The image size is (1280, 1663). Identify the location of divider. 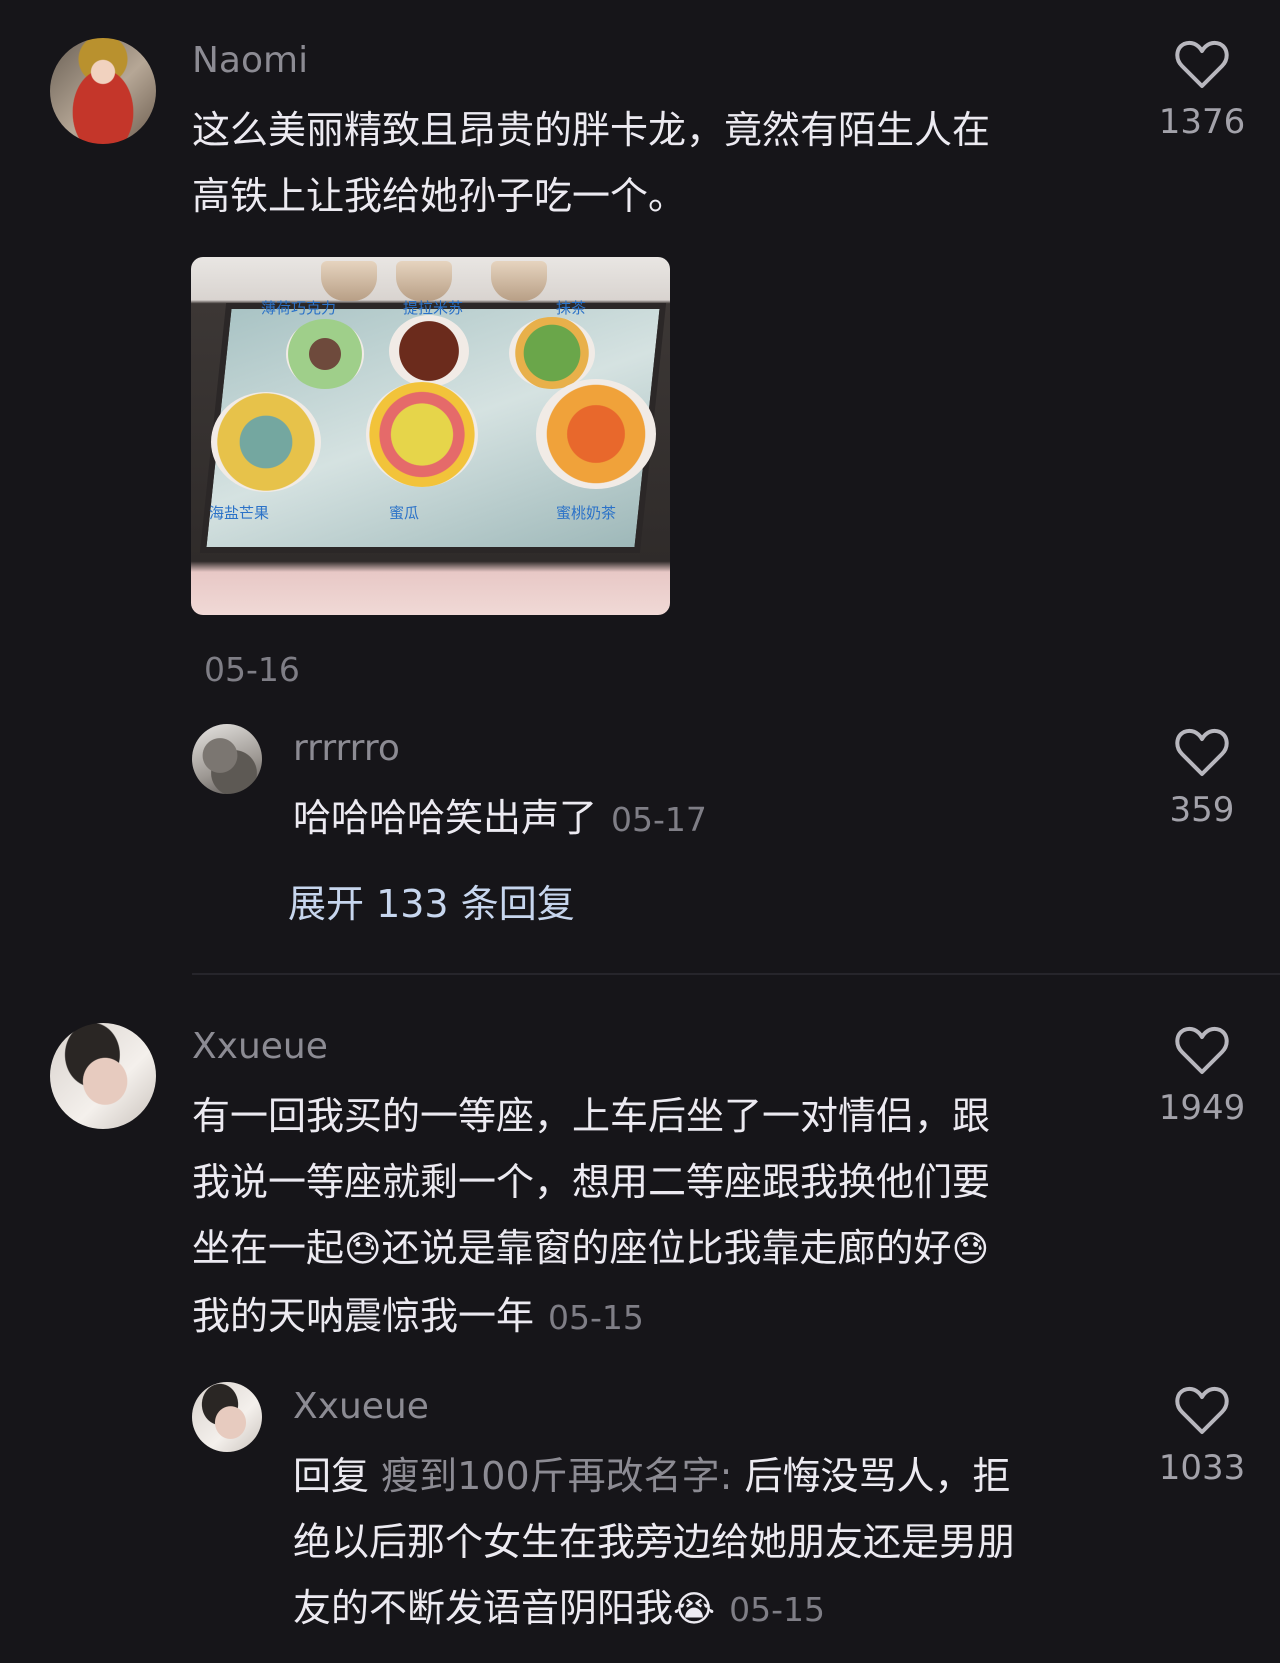
(736, 974).